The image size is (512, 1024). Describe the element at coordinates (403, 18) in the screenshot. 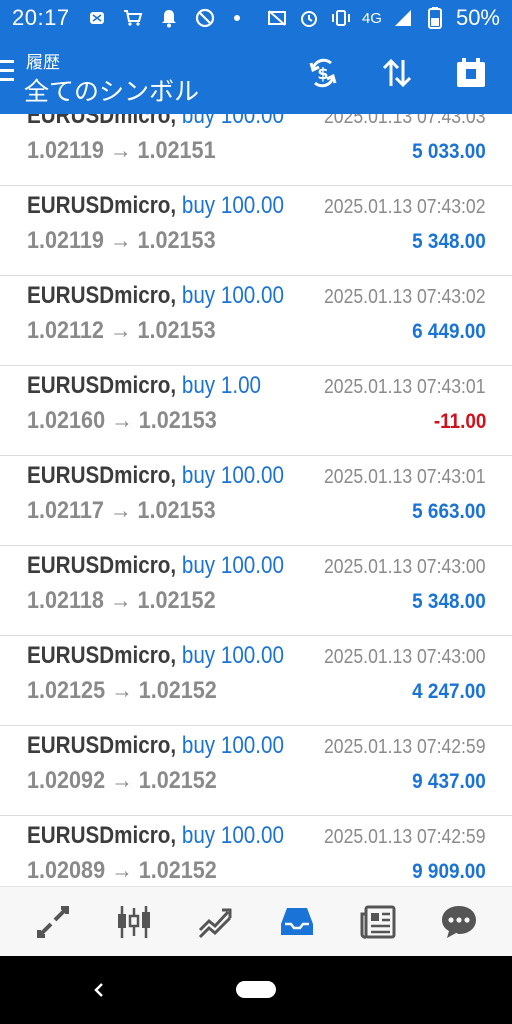

I see `signal-icon` at that location.